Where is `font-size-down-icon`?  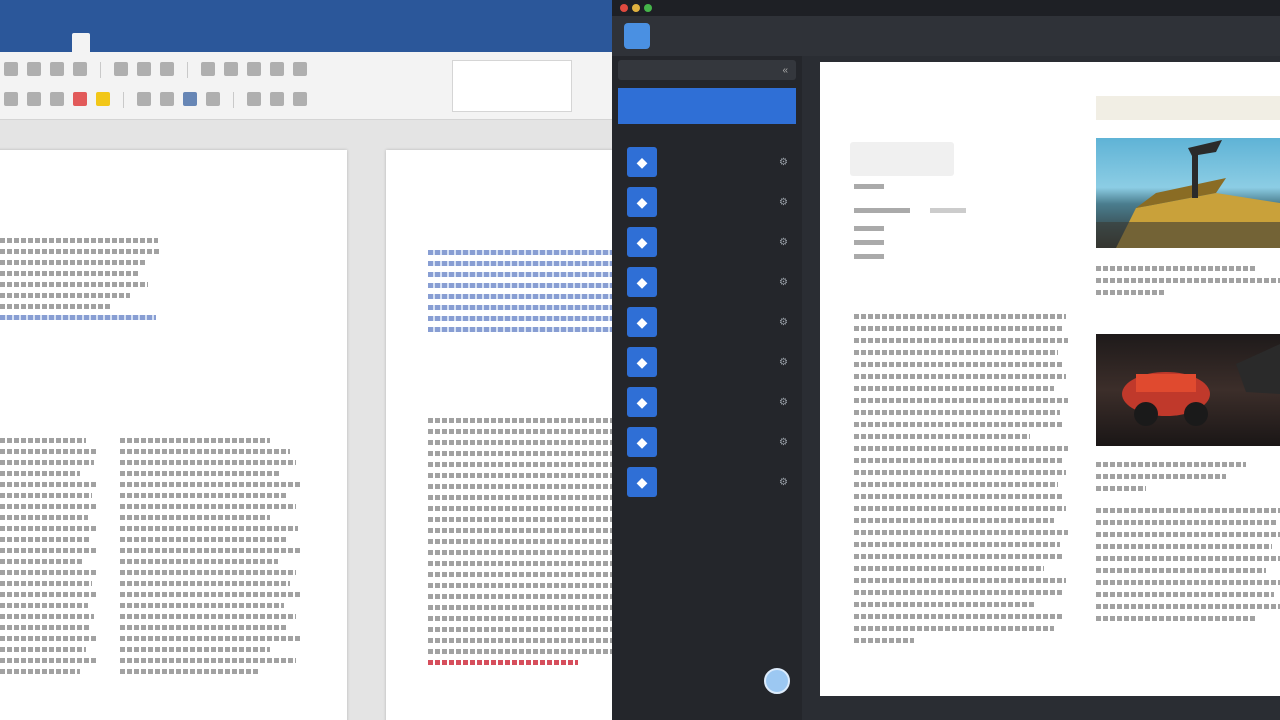
font-size-down-icon is located at coordinates (144, 69).